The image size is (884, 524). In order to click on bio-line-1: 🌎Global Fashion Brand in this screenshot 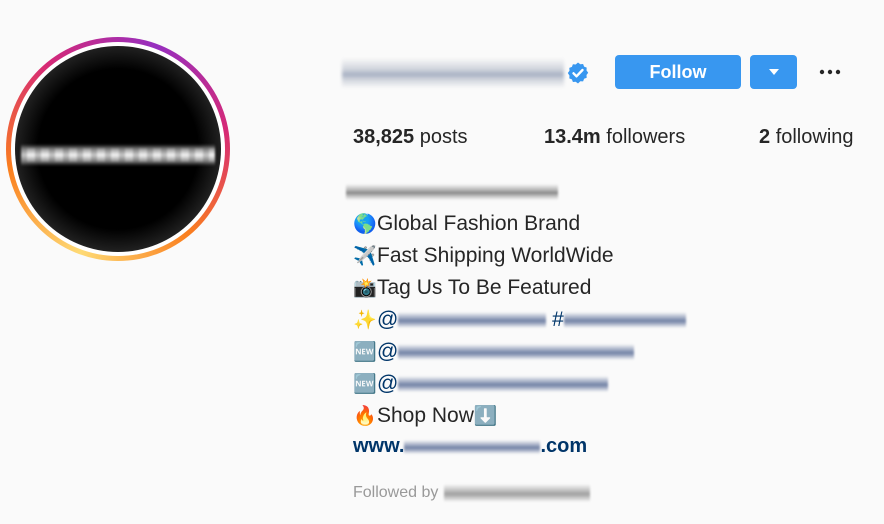, I will do `click(466, 224)`.